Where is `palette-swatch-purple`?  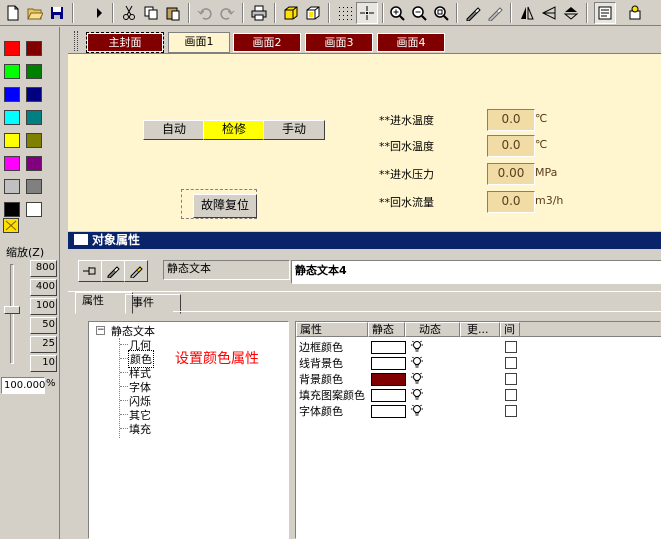
palette-swatch-purple is located at coordinates (34, 163).